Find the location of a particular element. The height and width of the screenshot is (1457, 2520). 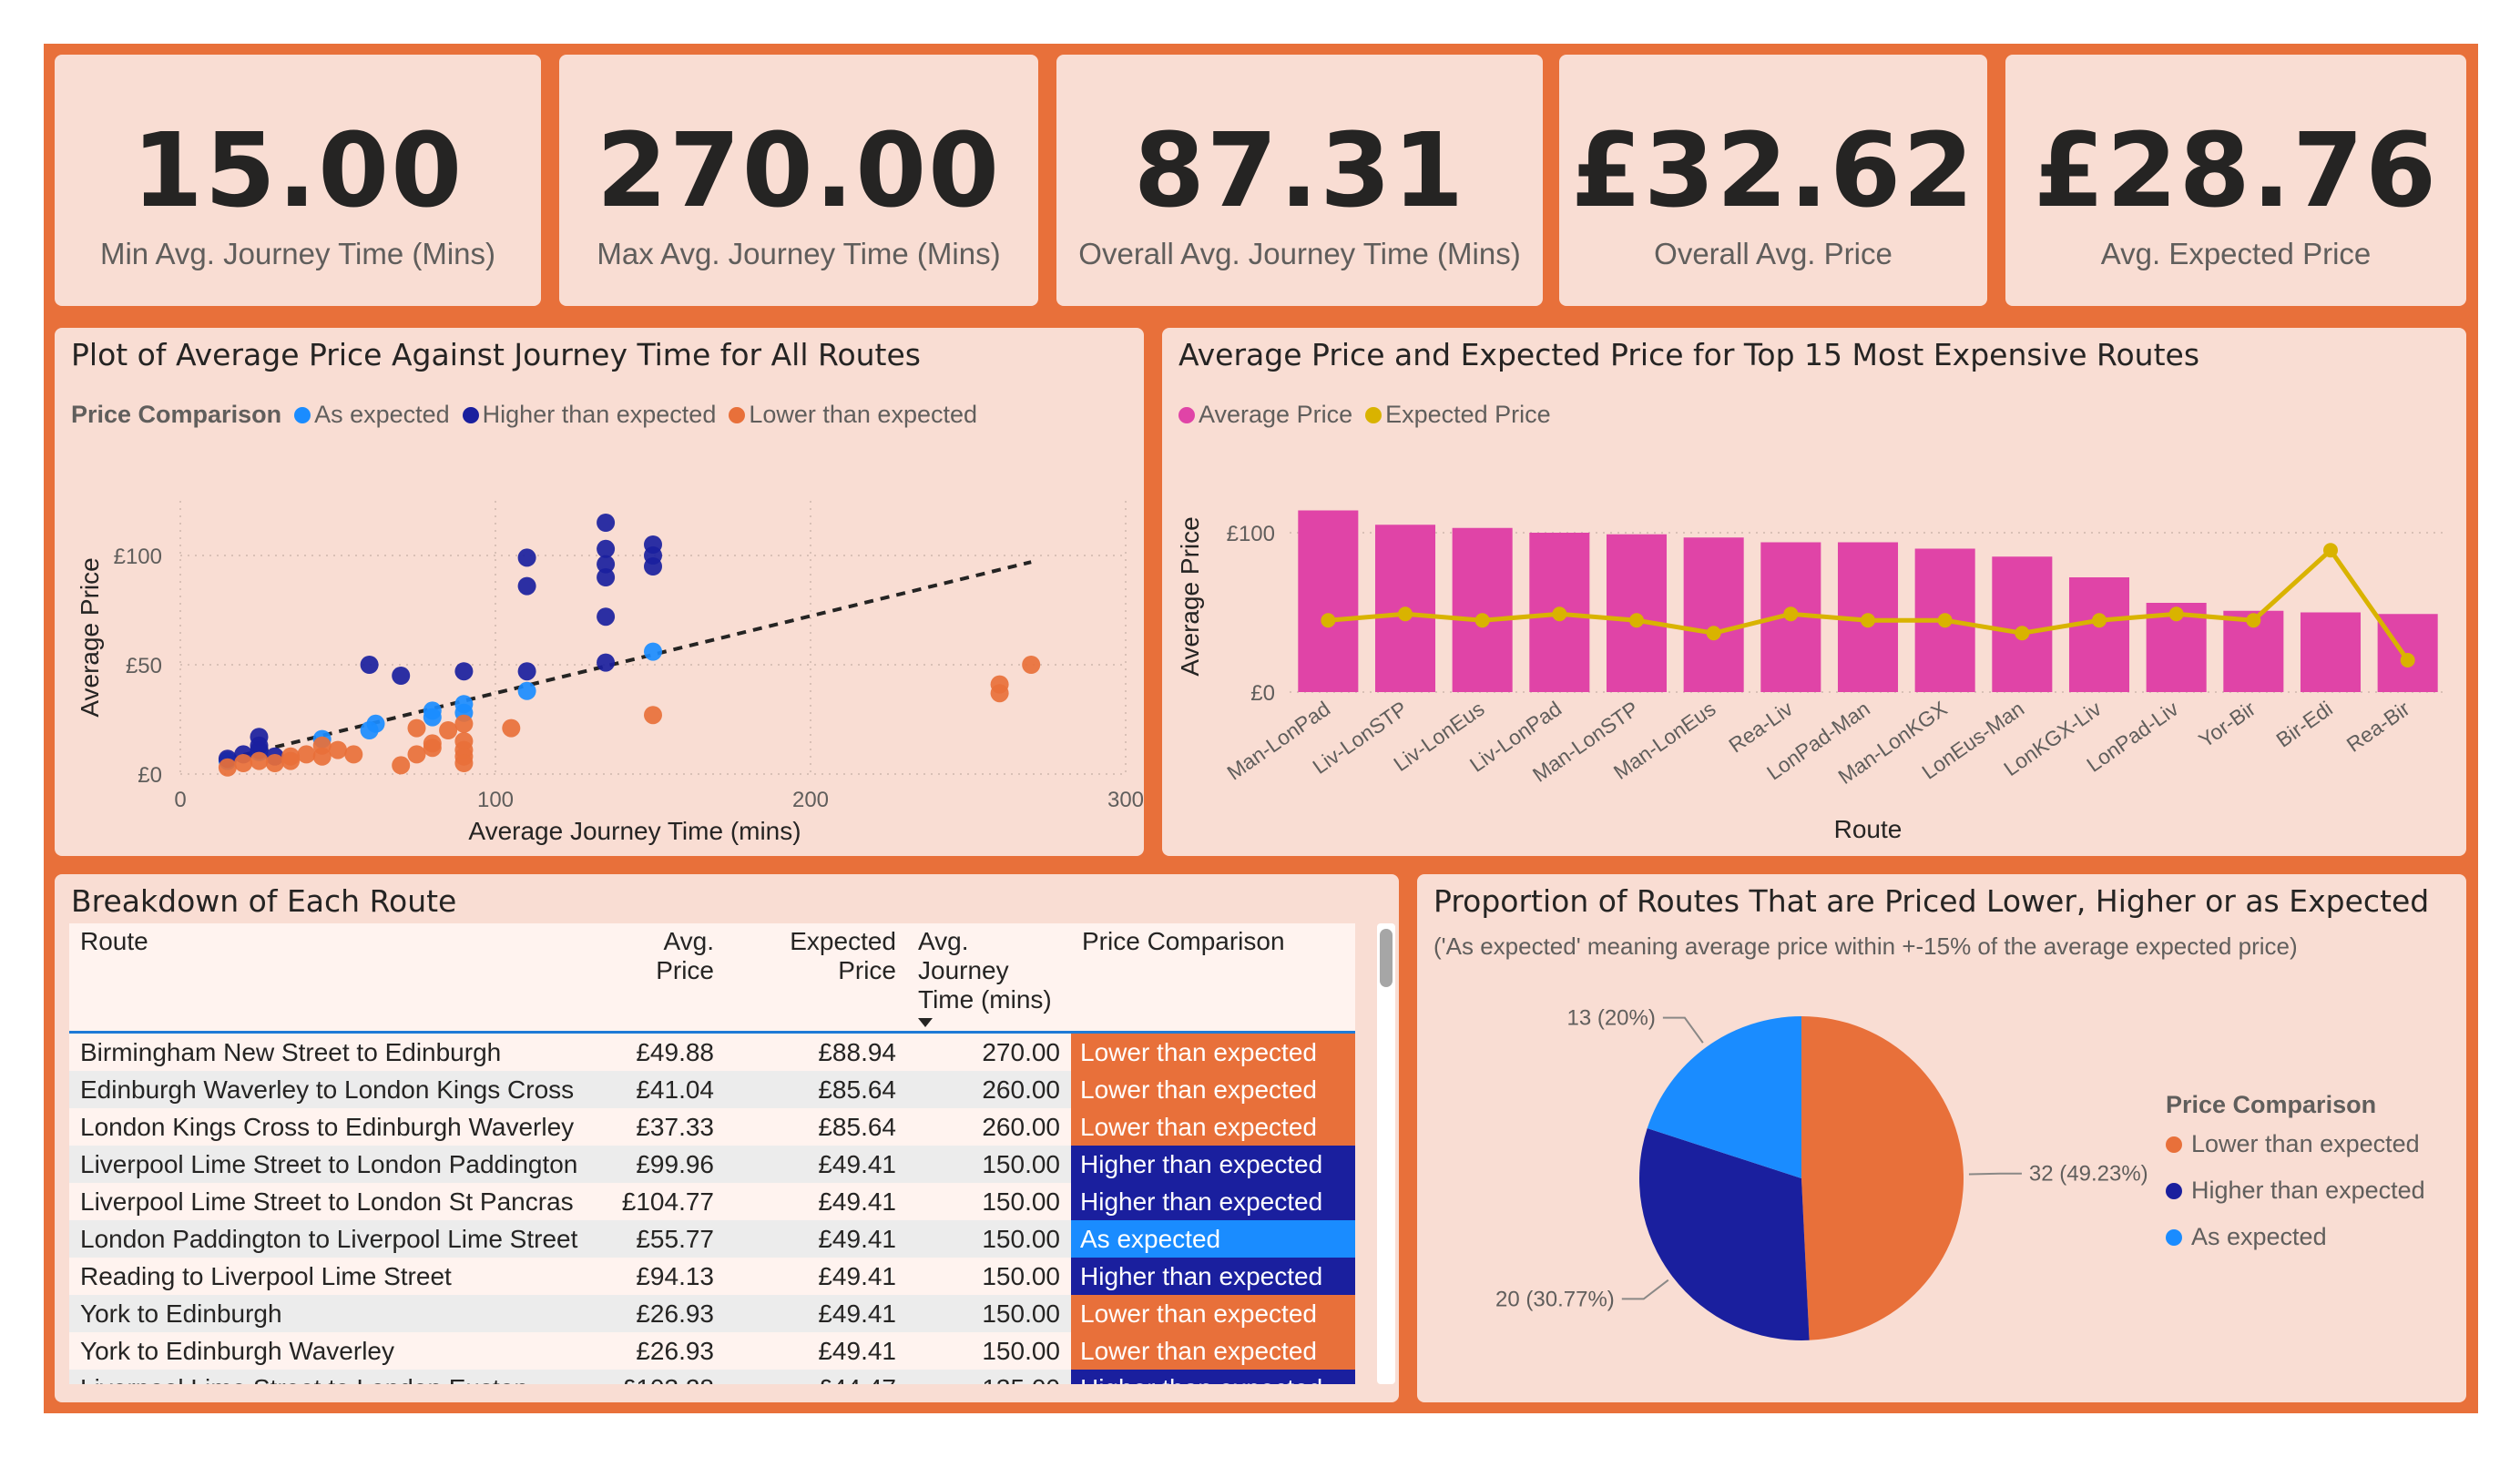

column-header-route: Route is located at coordinates (329, 978).